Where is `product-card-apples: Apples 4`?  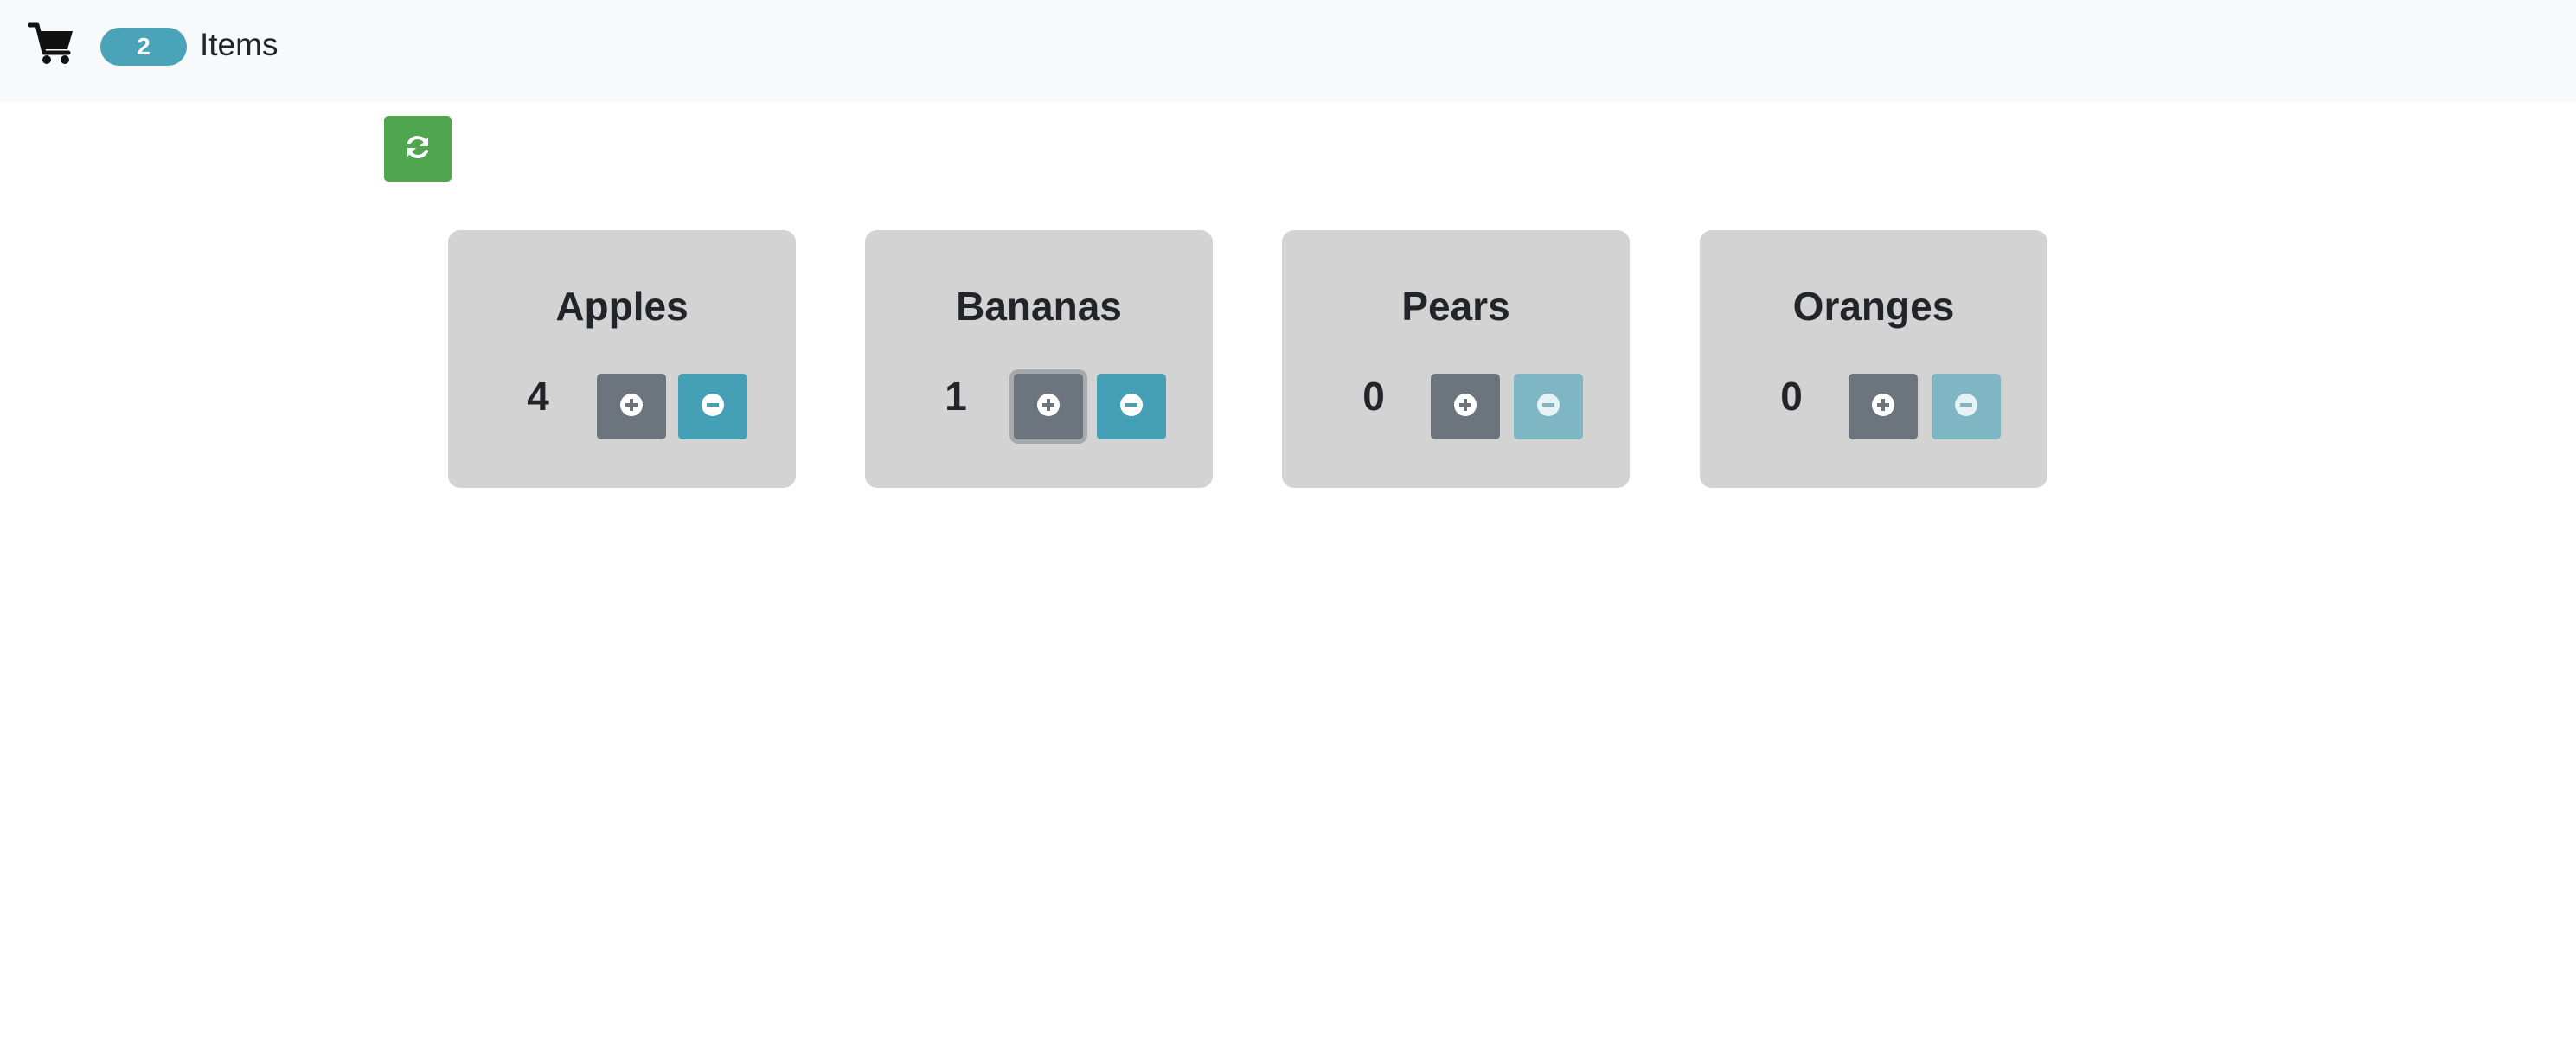
product-card-apples: Apples 4 is located at coordinates (622, 359).